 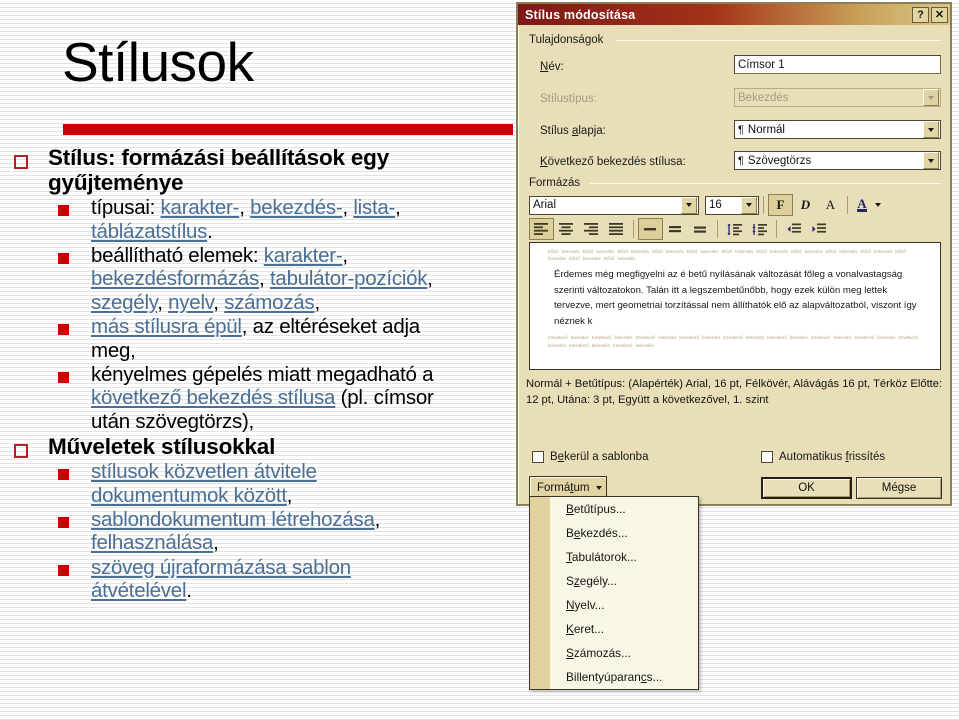 I want to click on line-spacing-2-icon, so click(x=700, y=229).